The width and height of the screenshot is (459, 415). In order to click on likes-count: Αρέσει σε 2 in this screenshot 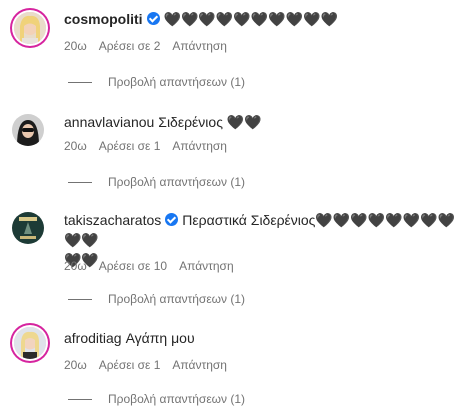, I will do `click(130, 46)`.